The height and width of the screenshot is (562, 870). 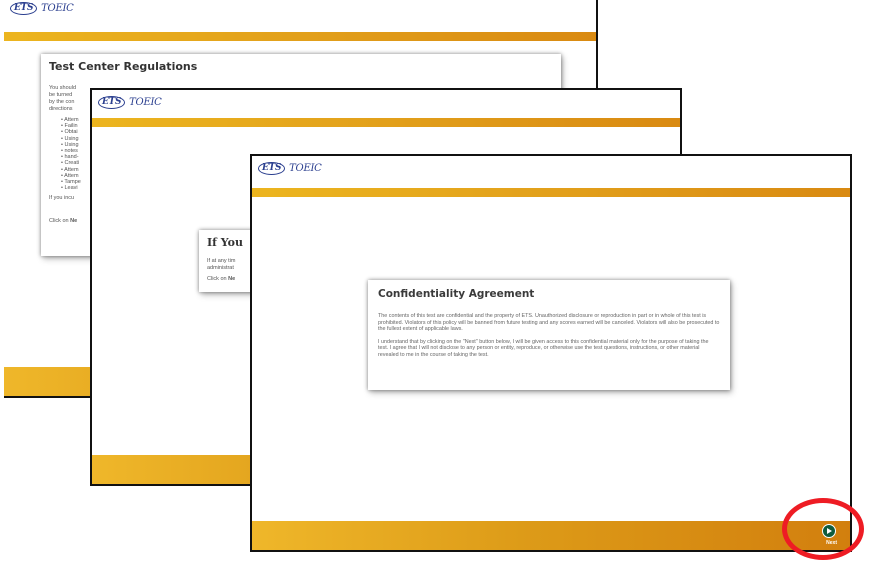 What do you see at coordinates (456, 294) in the screenshot?
I see `panel-title: Confidentiality Agreement` at bounding box center [456, 294].